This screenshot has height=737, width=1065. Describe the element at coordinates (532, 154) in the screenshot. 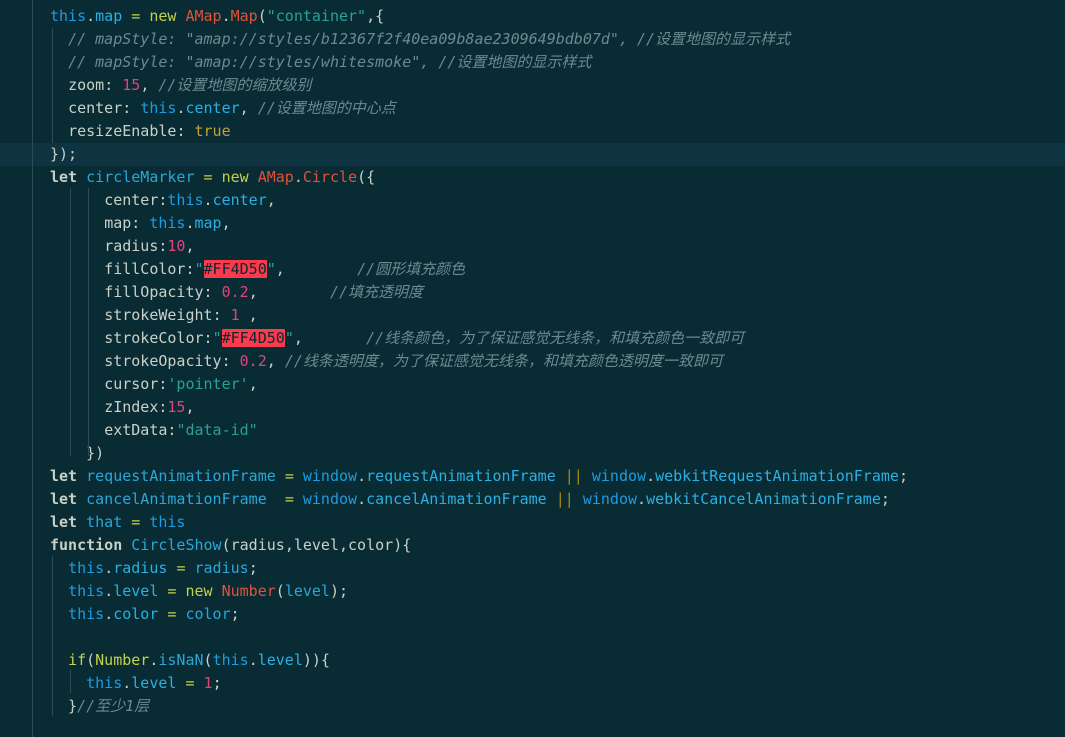

I see `code-line: });` at that location.